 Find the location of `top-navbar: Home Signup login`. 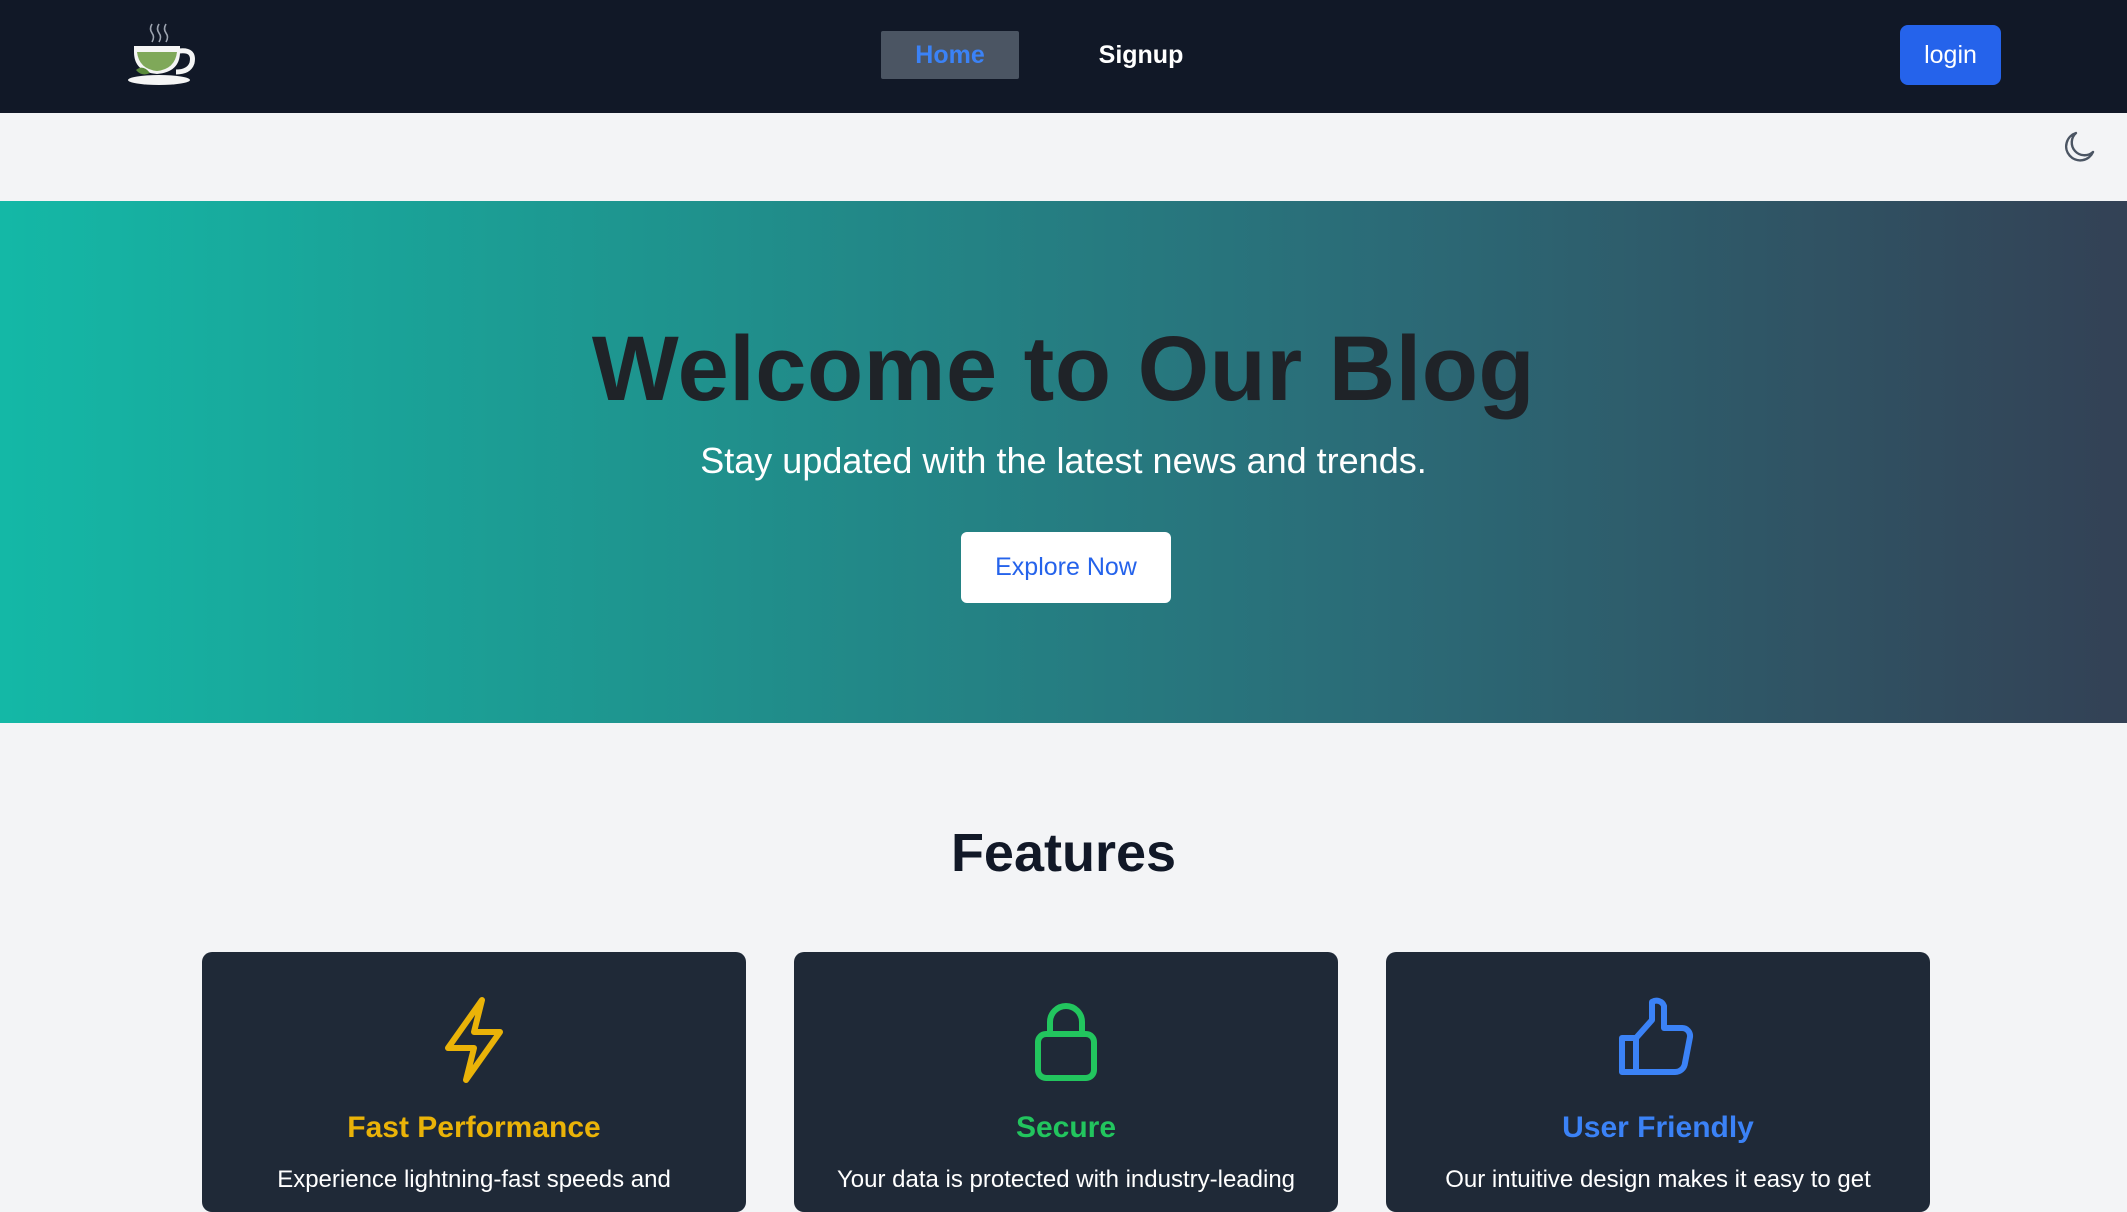

top-navbar: Home Signup login is located at coordinates (1063, 56).